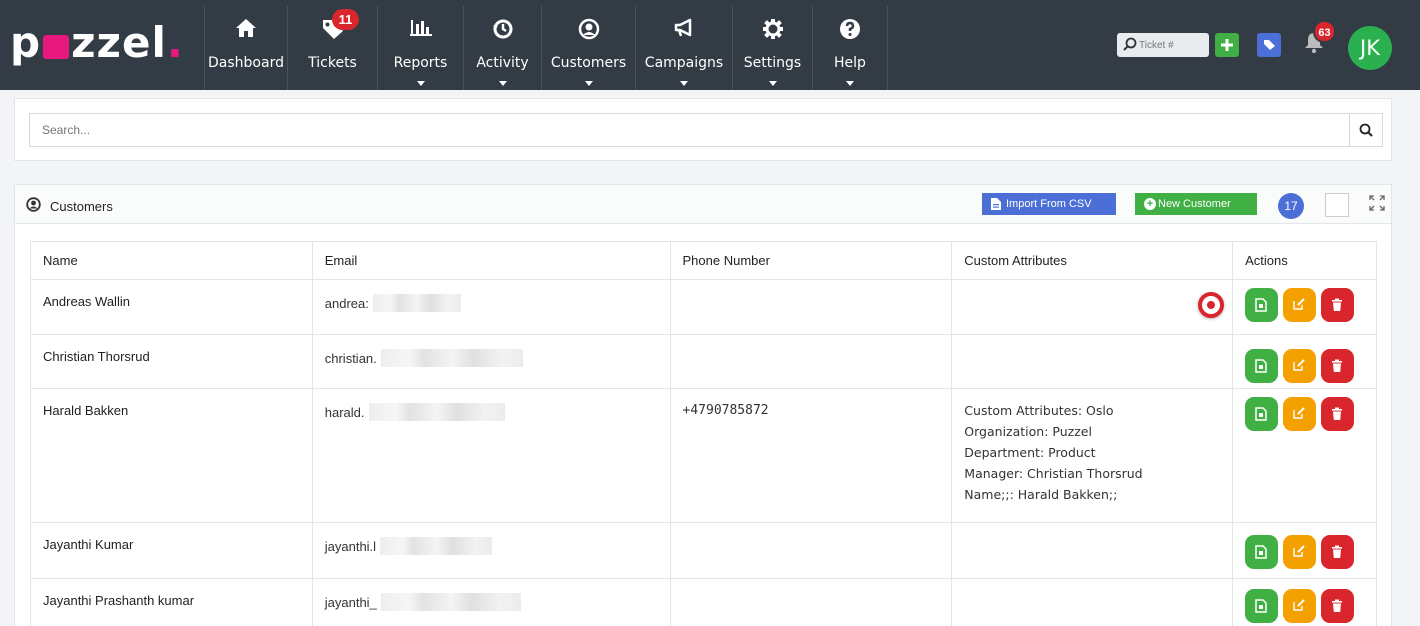  What do you see at coordinates (97, 43) in the screenshot?
I see `puzzel-logo: p zzel.` at bounding box center [97, 43].